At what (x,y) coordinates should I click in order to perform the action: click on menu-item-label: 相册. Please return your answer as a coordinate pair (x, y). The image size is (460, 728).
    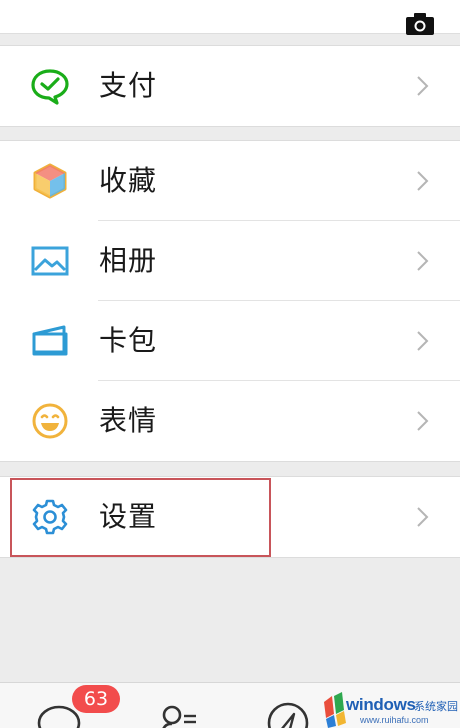
    Looking at the image, I should click on (128, 260).